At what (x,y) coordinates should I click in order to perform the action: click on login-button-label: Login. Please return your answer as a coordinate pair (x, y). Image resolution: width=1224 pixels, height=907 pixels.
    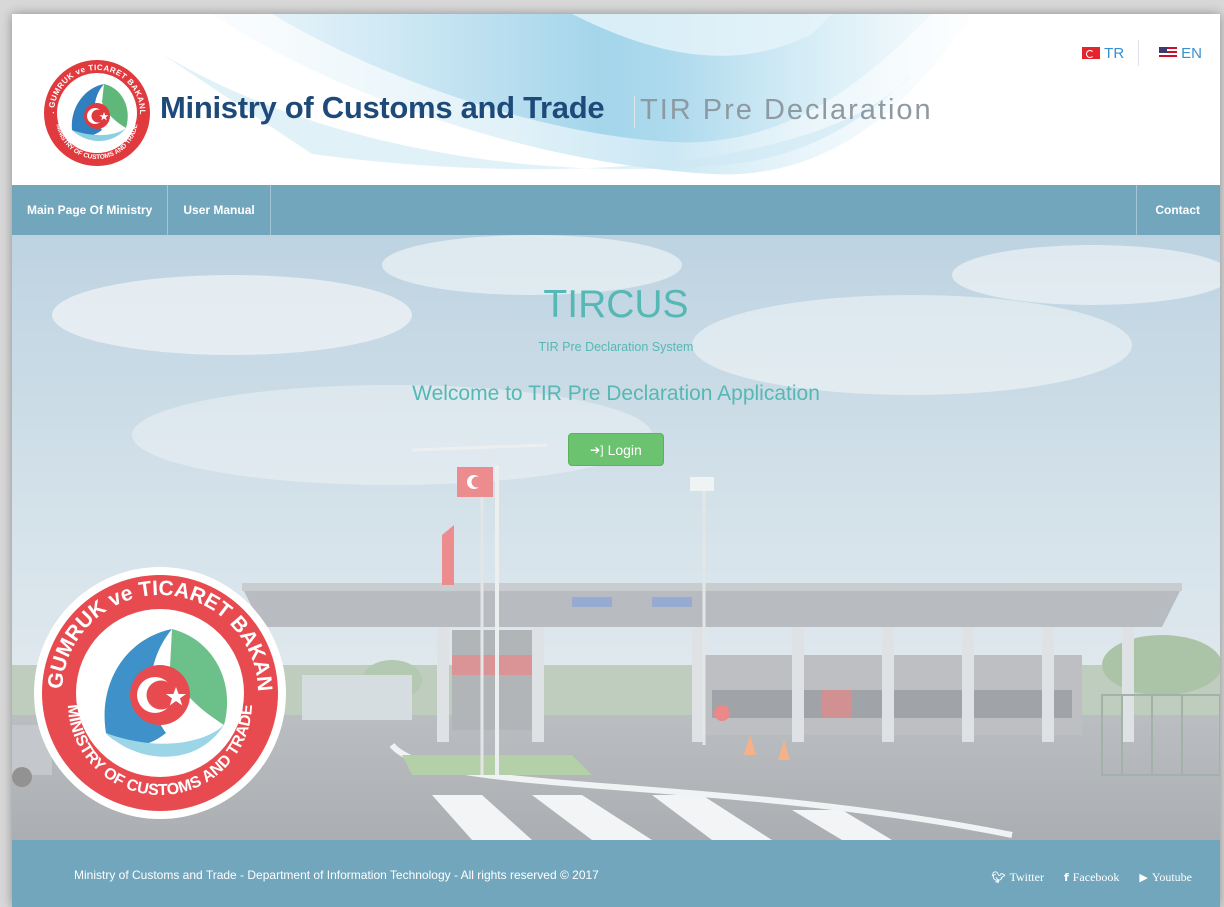
    Looking at the image, I should click on (624, 449).